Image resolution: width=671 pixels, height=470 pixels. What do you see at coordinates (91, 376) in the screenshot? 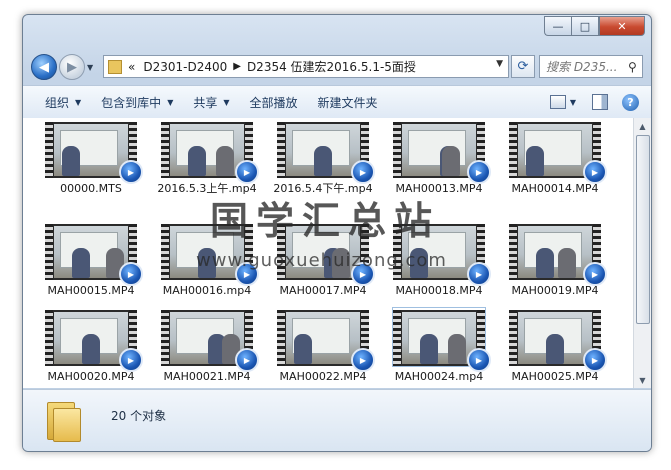
I see `file-name: MAH00020.MP4` at bounding box center [91, 376].